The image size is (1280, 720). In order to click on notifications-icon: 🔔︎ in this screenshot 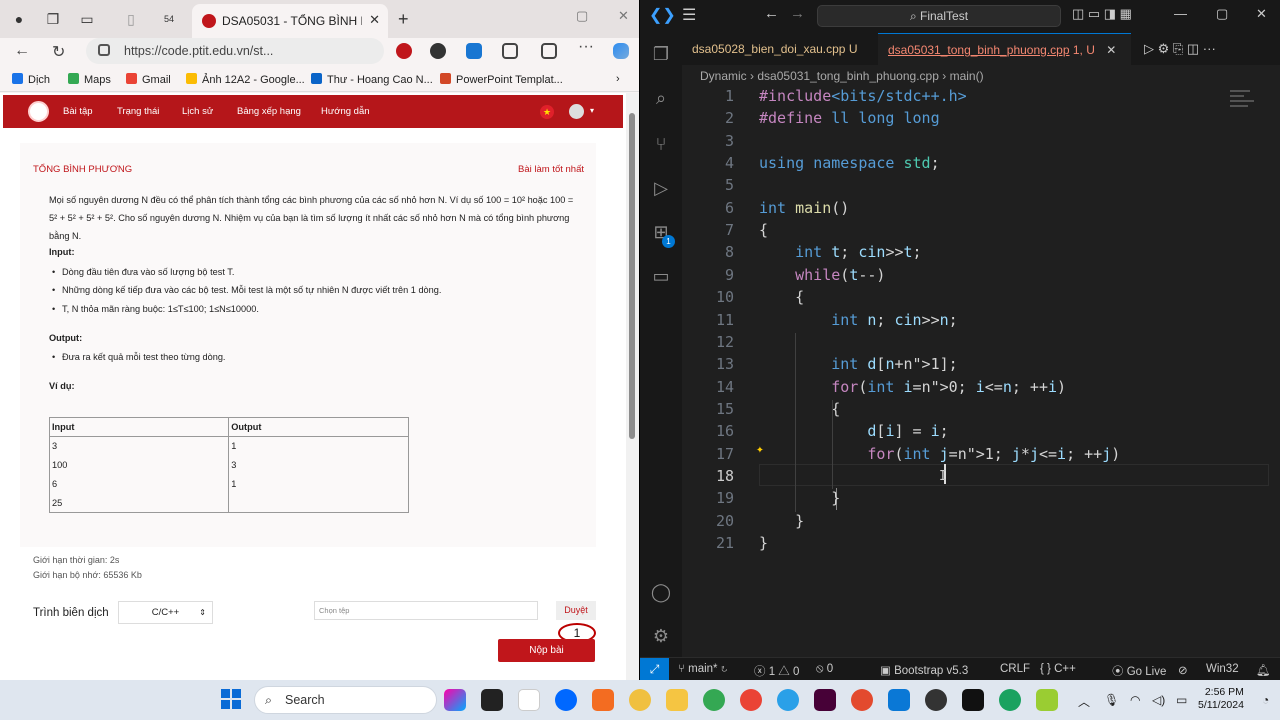, I will do `click(1263, 670)`.